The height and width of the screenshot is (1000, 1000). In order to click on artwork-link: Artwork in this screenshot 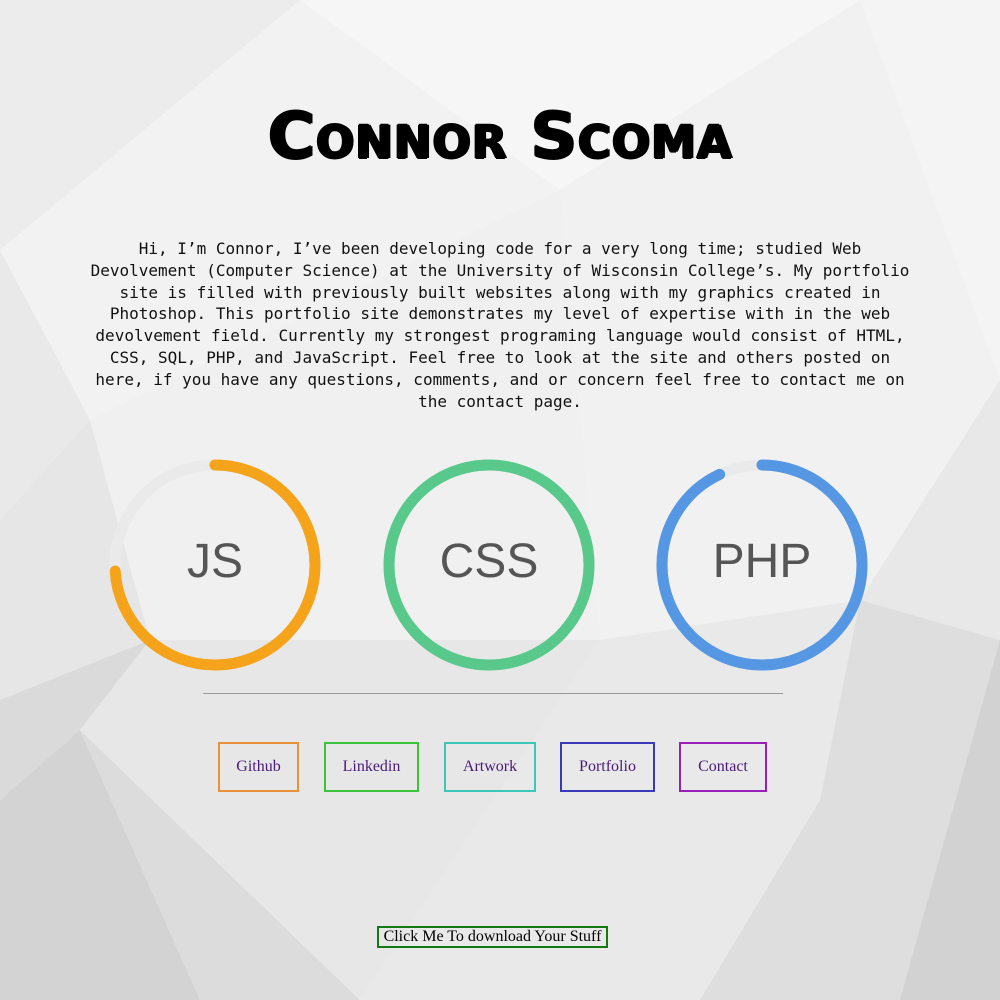, I will do `click(490, 767)`.